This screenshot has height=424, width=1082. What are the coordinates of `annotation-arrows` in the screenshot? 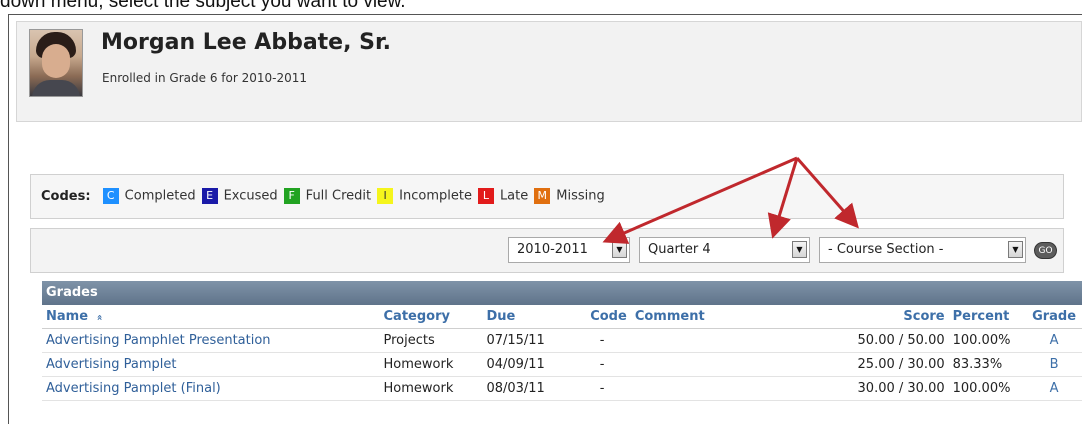 It's located at (730, 200).